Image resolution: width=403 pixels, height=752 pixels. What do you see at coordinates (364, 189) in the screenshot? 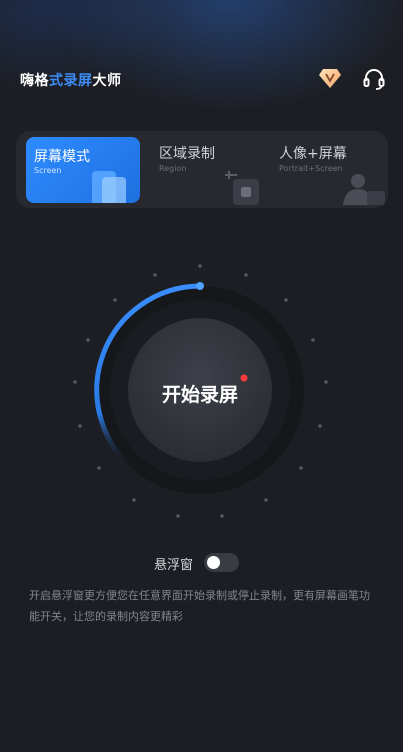
I see `portrait-icon` at bounding box center [364, 189].